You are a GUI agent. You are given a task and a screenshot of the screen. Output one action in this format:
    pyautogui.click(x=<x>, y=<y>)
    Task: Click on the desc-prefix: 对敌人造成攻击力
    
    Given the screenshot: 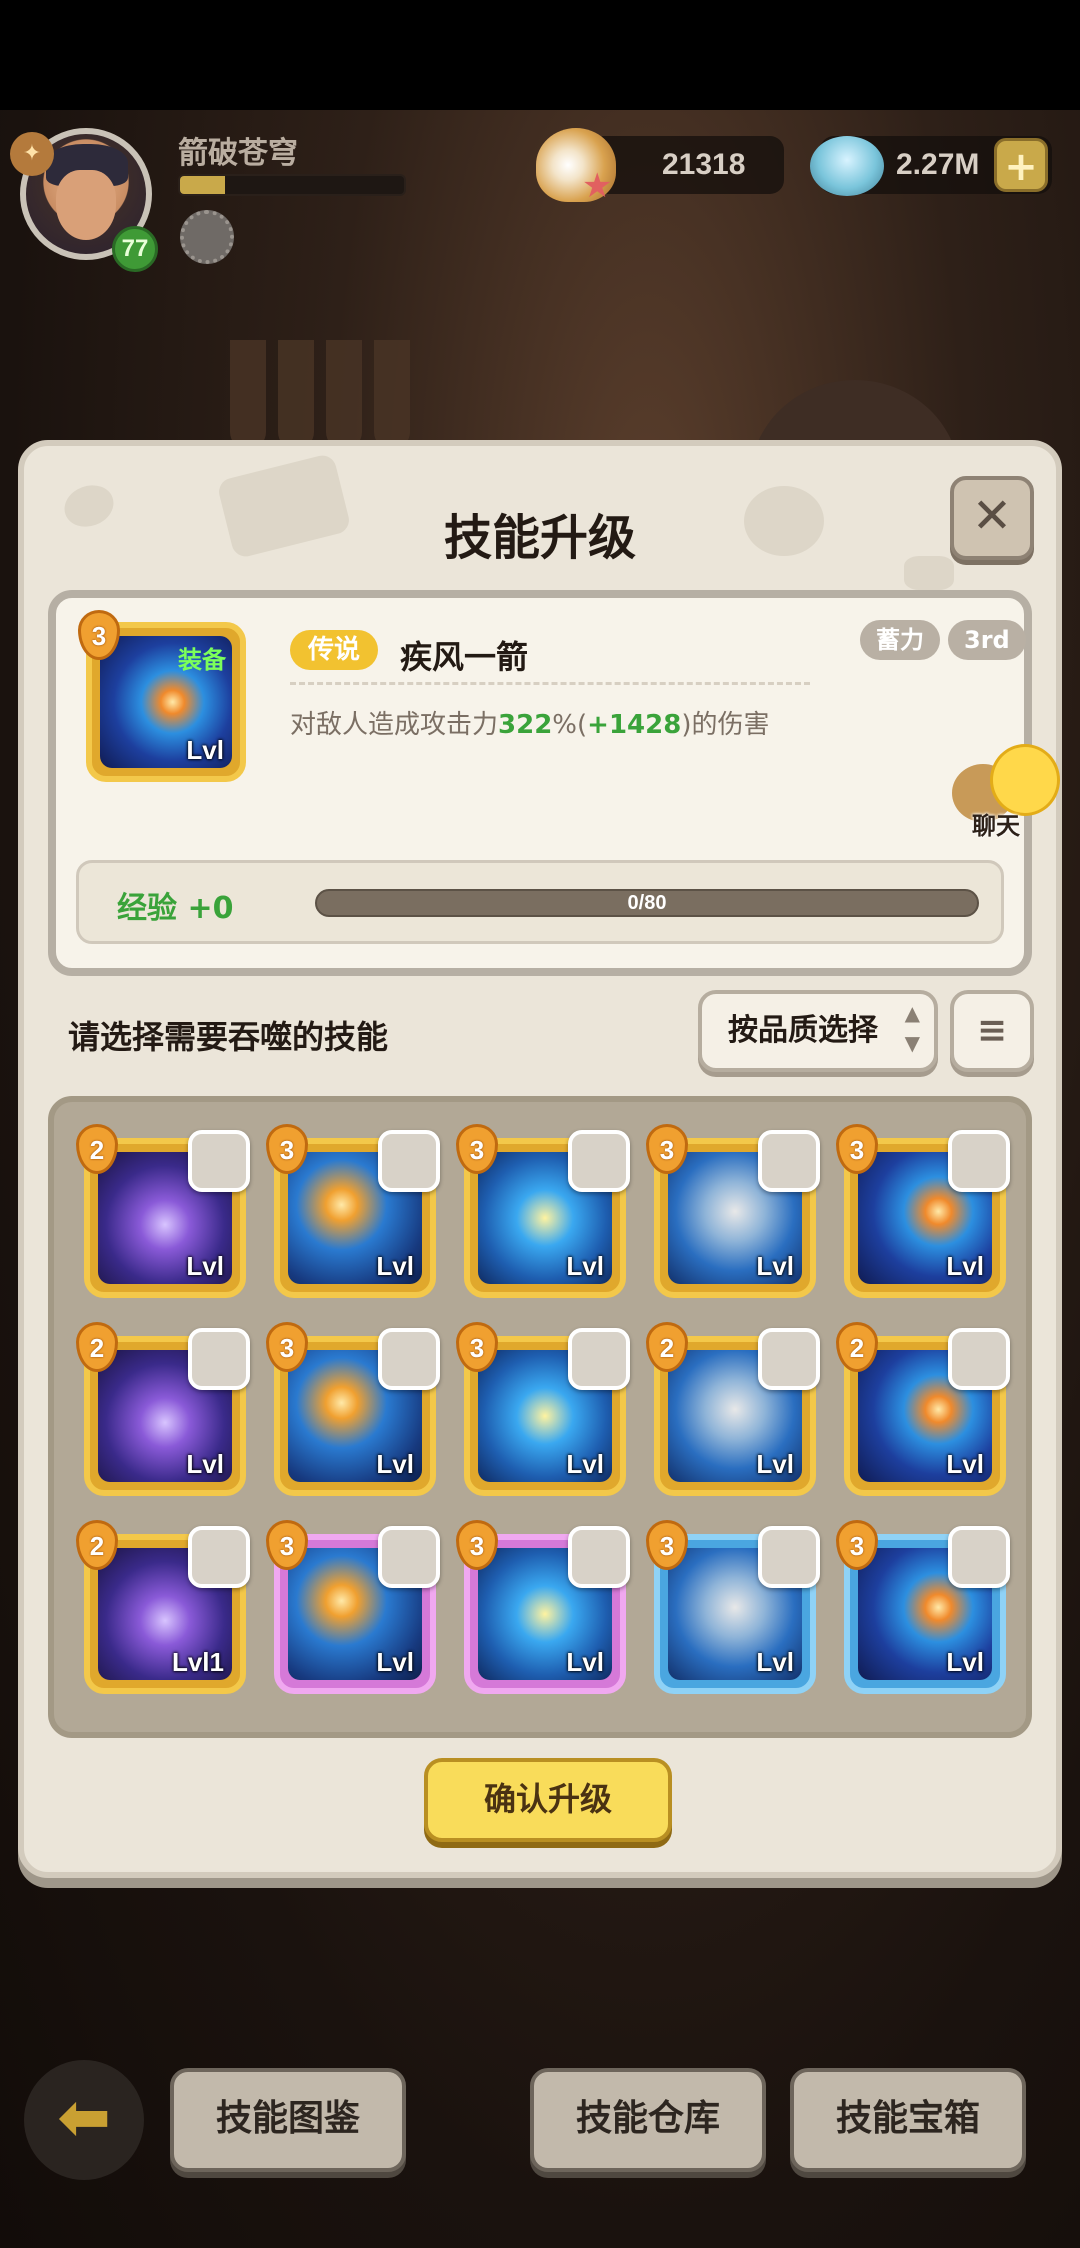 What is the action you would take?
    pyautogui.click(x=394, y=725)
    